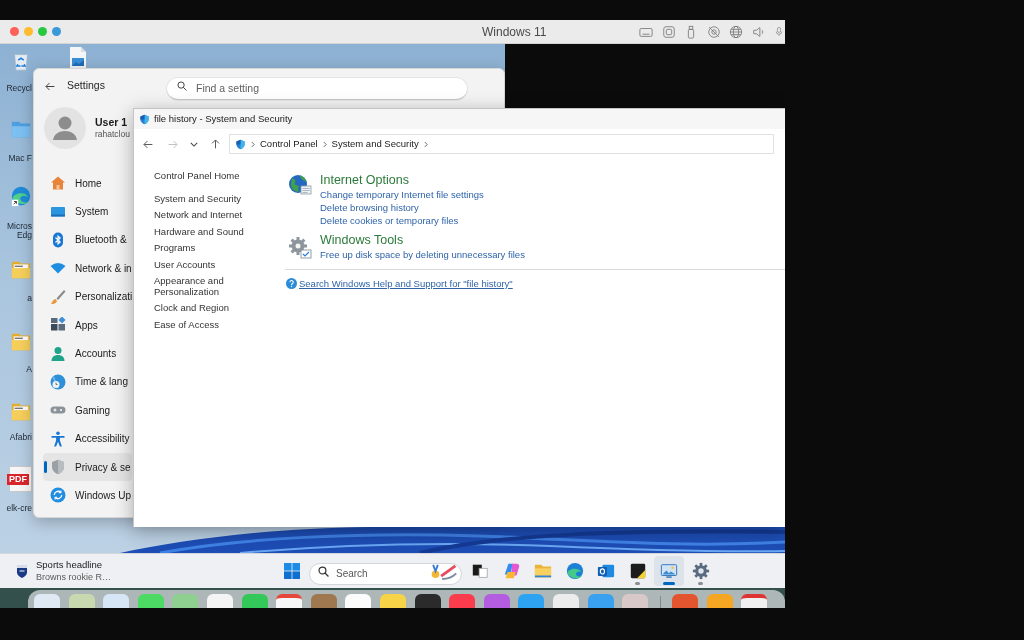  What do you see at coordinates (18, 508) in the screenshot?
I see `desktop-icon-label: elk-cre` at bounding box center [18, 508].